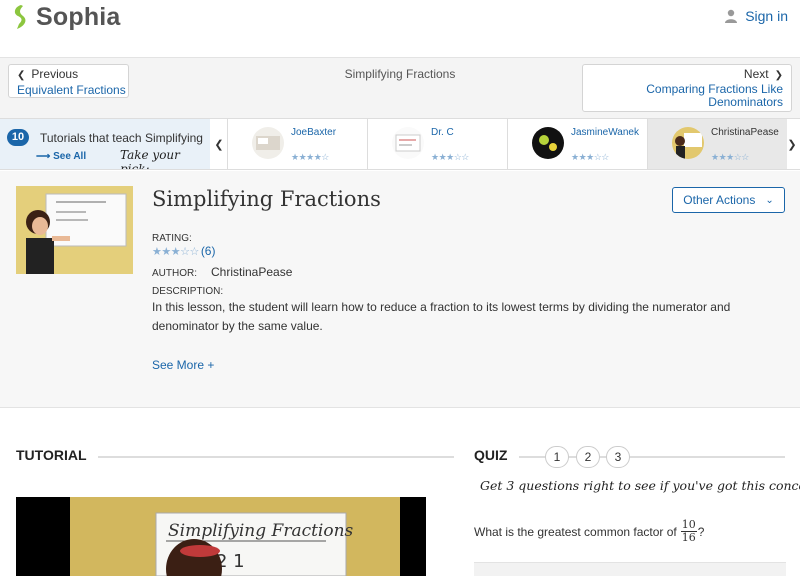  I want to click on see-all-link: ⟶ See All, so click(61, 156).